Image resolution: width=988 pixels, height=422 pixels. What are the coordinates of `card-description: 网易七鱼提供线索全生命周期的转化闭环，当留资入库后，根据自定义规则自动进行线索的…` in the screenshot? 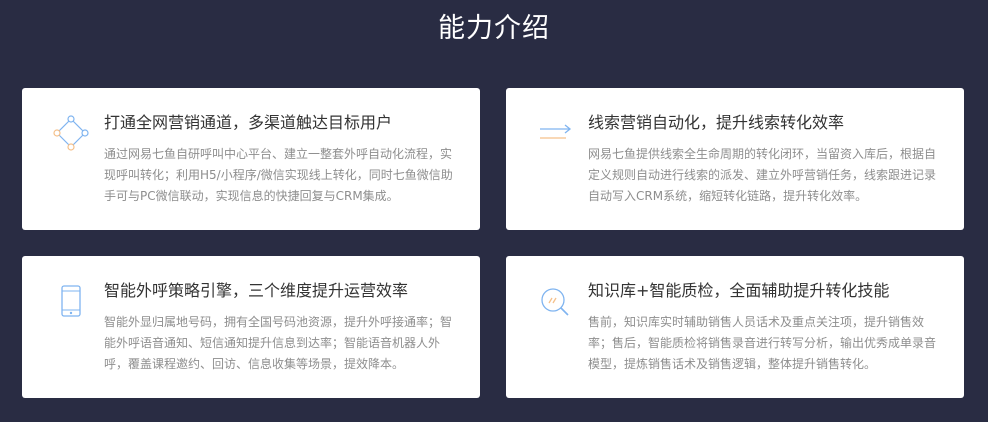 It's located at (762, 175).